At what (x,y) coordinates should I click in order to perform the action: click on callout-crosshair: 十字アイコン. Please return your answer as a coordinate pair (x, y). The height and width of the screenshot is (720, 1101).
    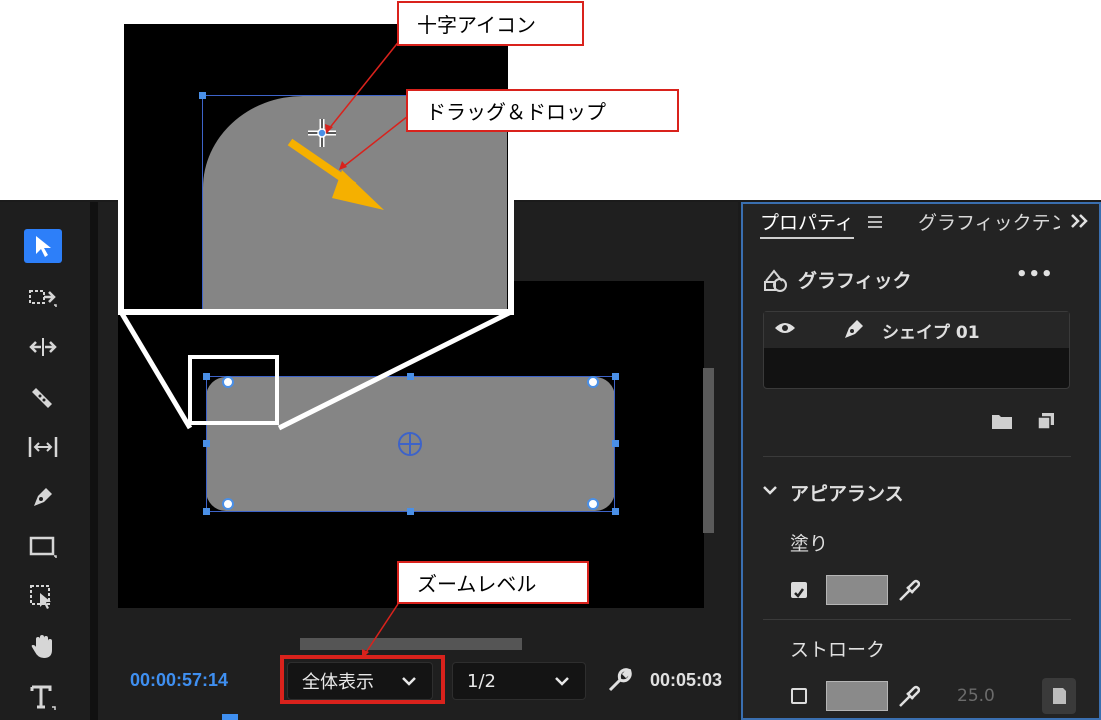
    Looking at the image, I should click on (490, 23).